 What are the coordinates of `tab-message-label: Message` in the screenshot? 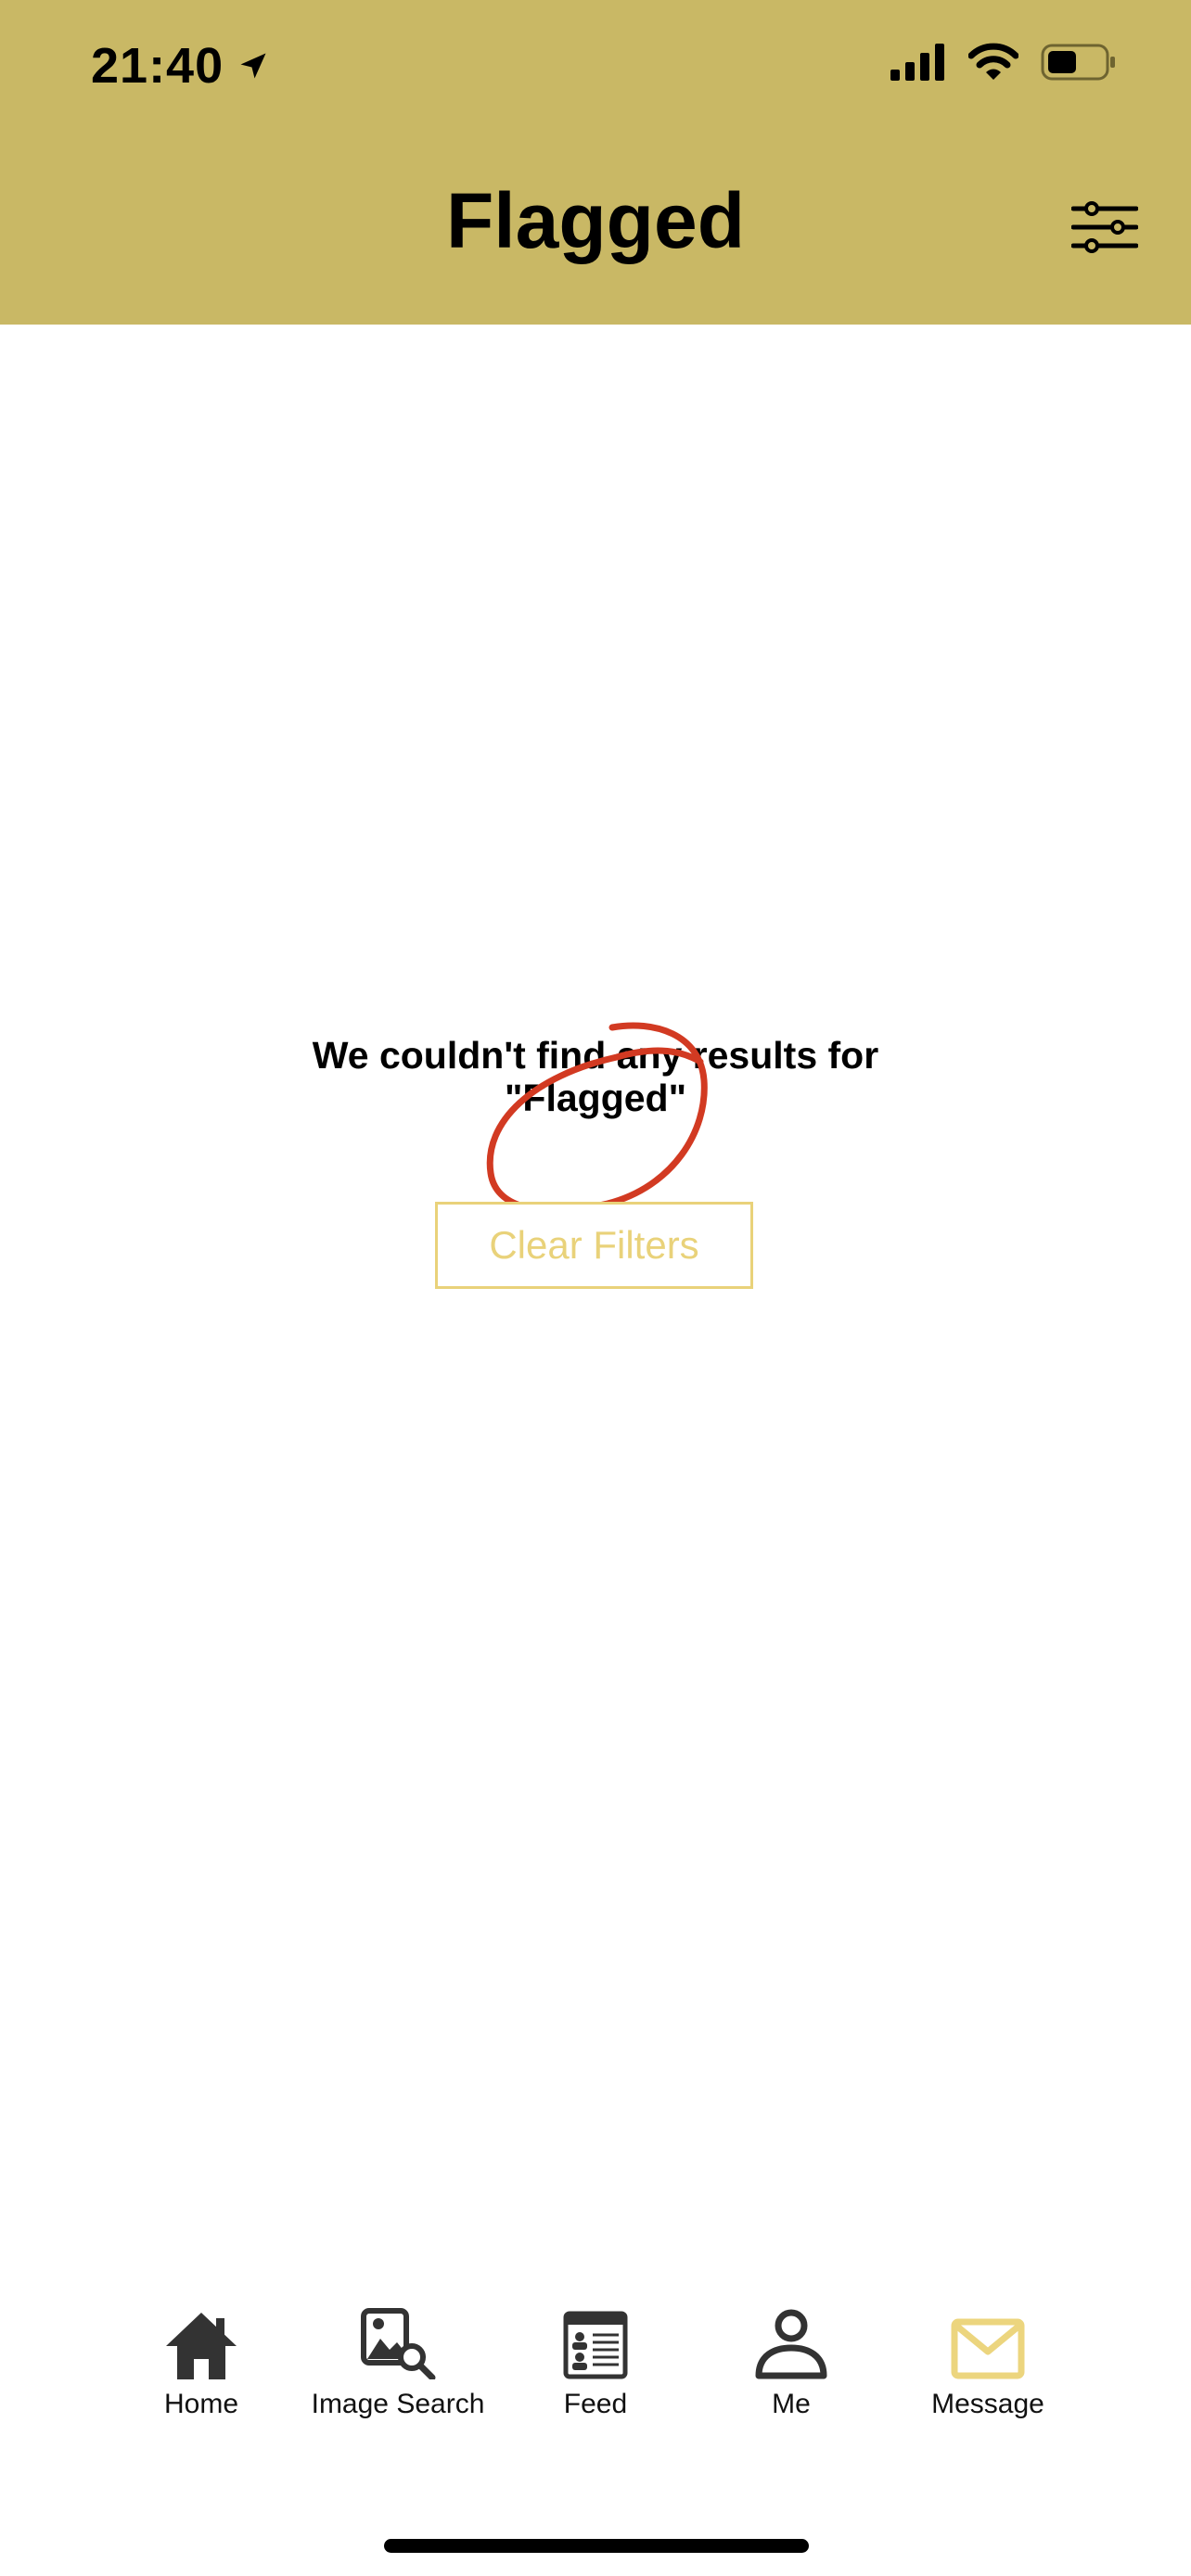 It's located at (988, 2404).